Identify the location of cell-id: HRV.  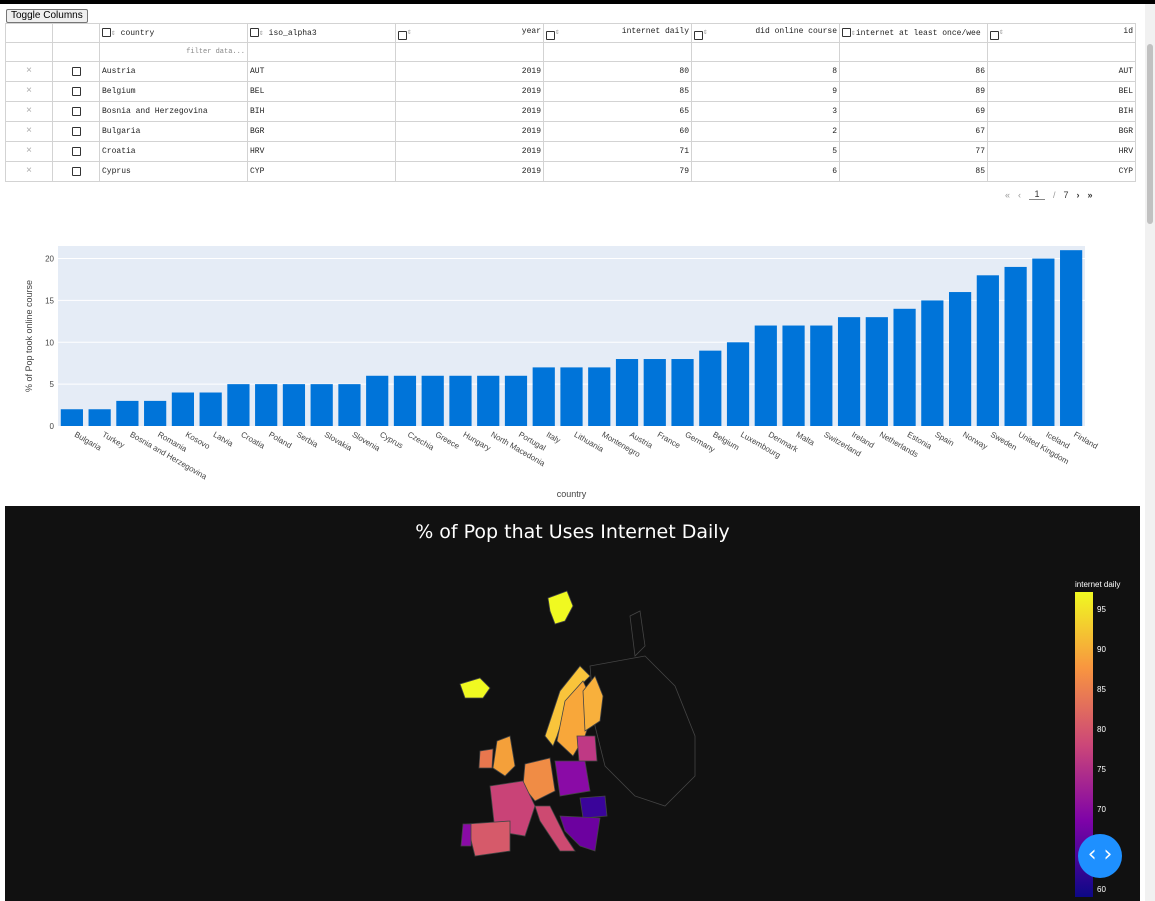
(1061, 151).